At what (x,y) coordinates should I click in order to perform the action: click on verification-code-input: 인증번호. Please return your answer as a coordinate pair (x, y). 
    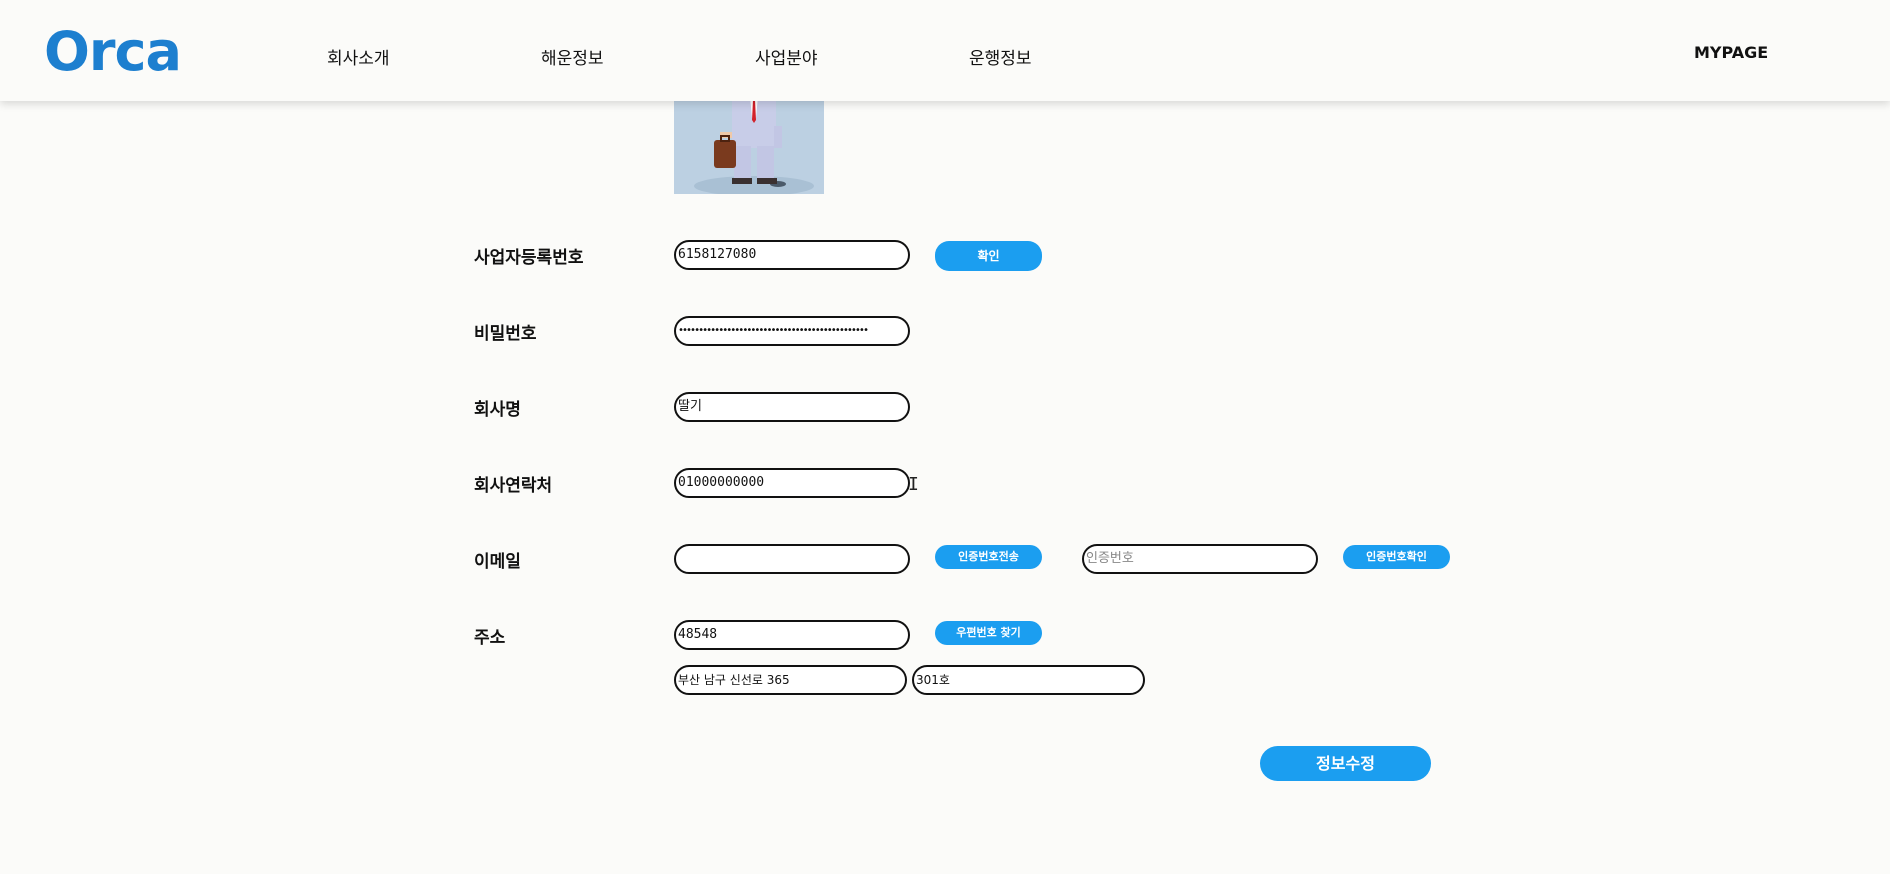
    Looking at the image, I should click on (1200, 559).